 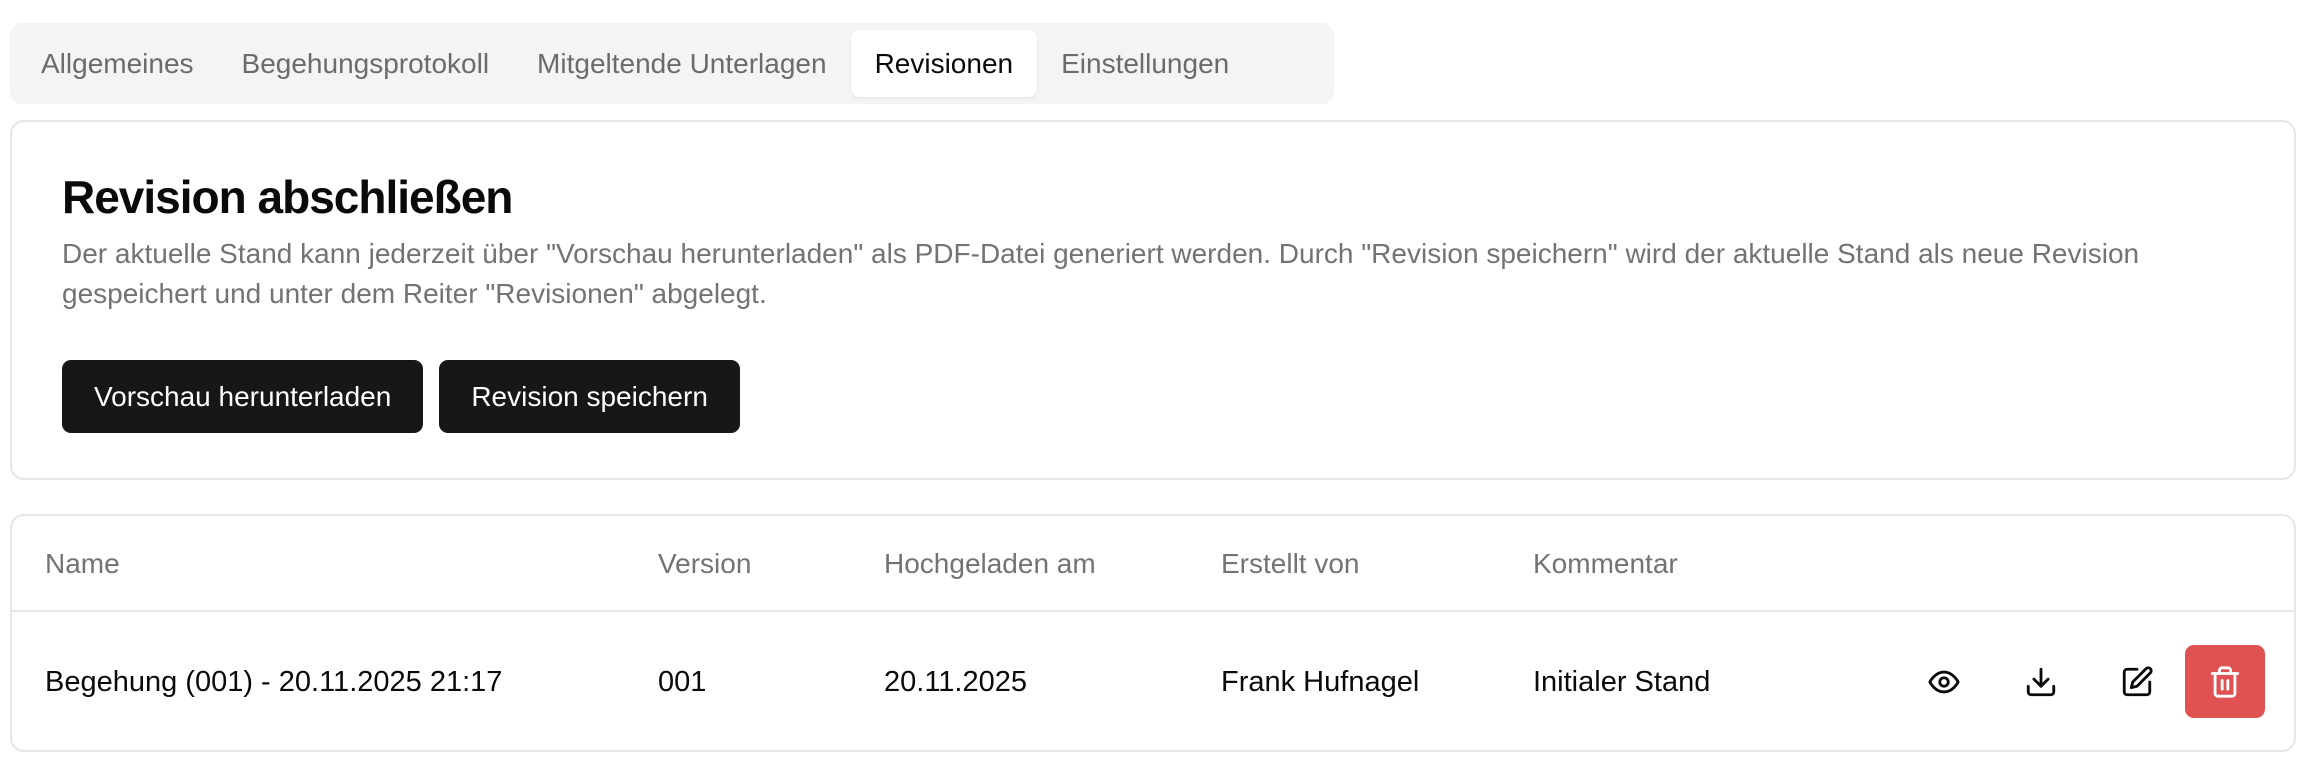 What do you see at coordinates (682, 63) in the screenshot?
I see `tab-mitgeltende-unterlagen: Mitgeltende Unterlagen` at bounding box center [682, 63].